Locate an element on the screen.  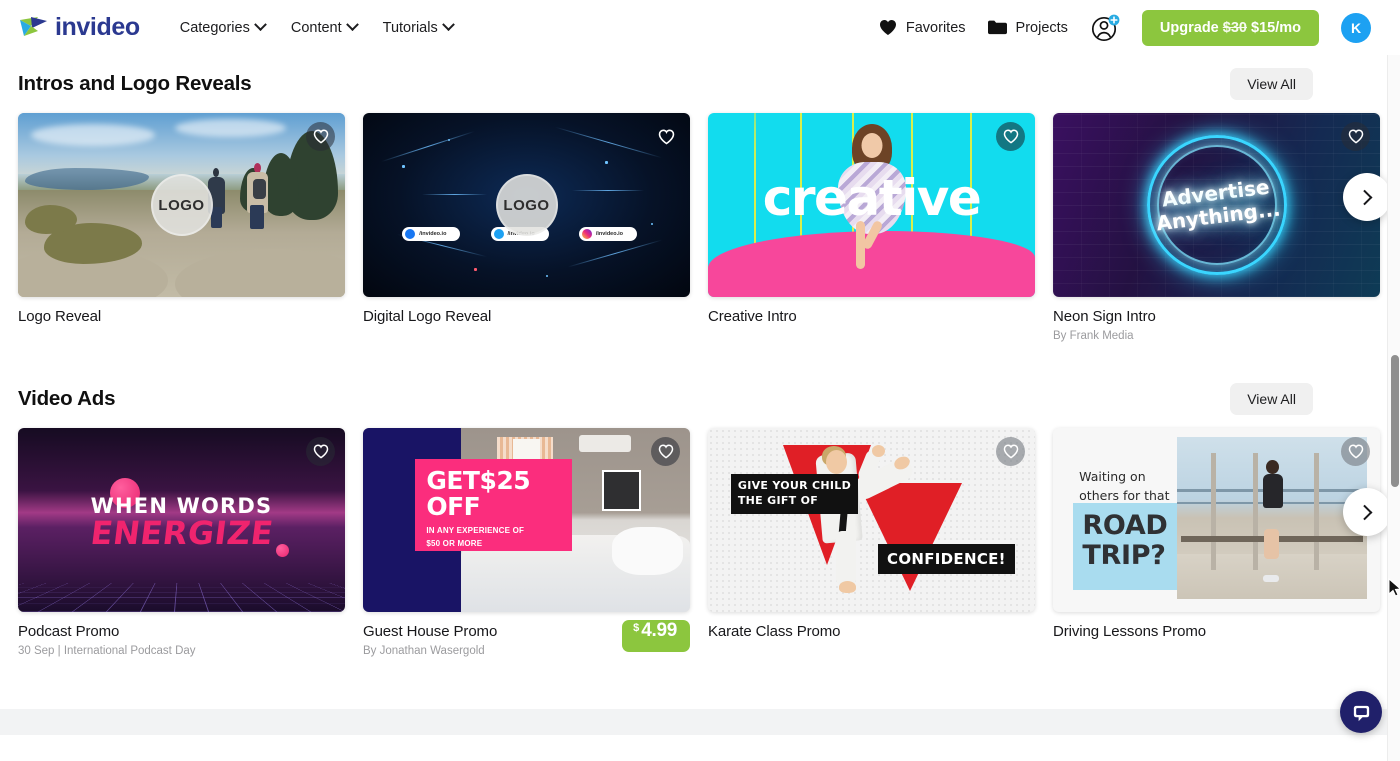
nav-label-tutorials: Tutorials is located at coordinates (410, 27).